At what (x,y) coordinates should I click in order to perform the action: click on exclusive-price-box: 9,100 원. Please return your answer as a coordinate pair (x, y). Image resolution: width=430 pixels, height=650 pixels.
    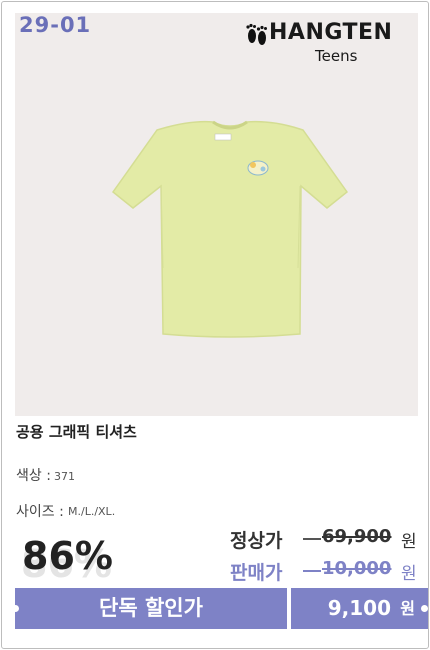
    Looking at the image, I should click on (359, 608).